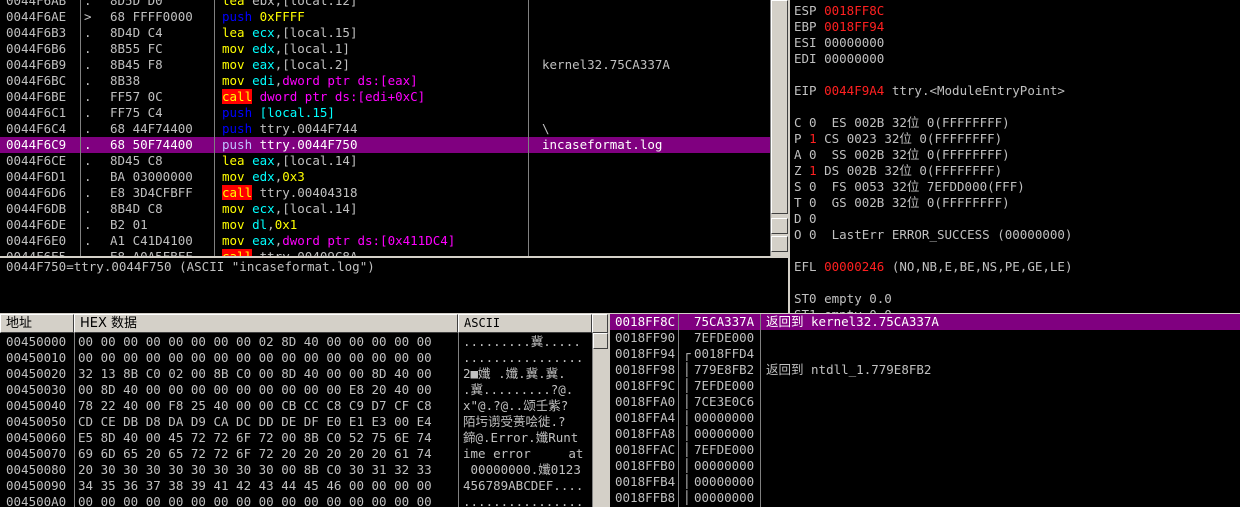  I want to click on register-line: O 0 LastErr ERROR_SUCCESS (00000000), so click(933, 235).